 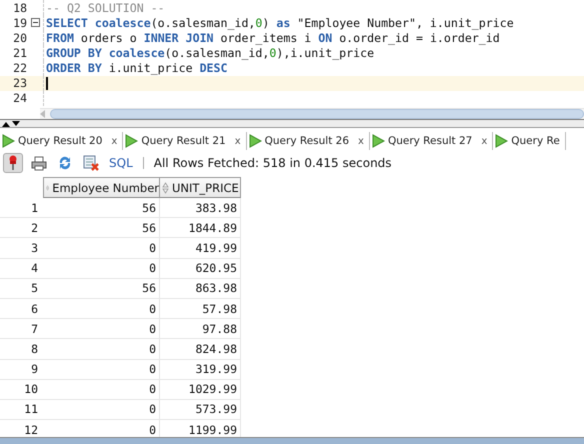 I want to click on horizontal-scrollbar, so click(x=292, y=440).